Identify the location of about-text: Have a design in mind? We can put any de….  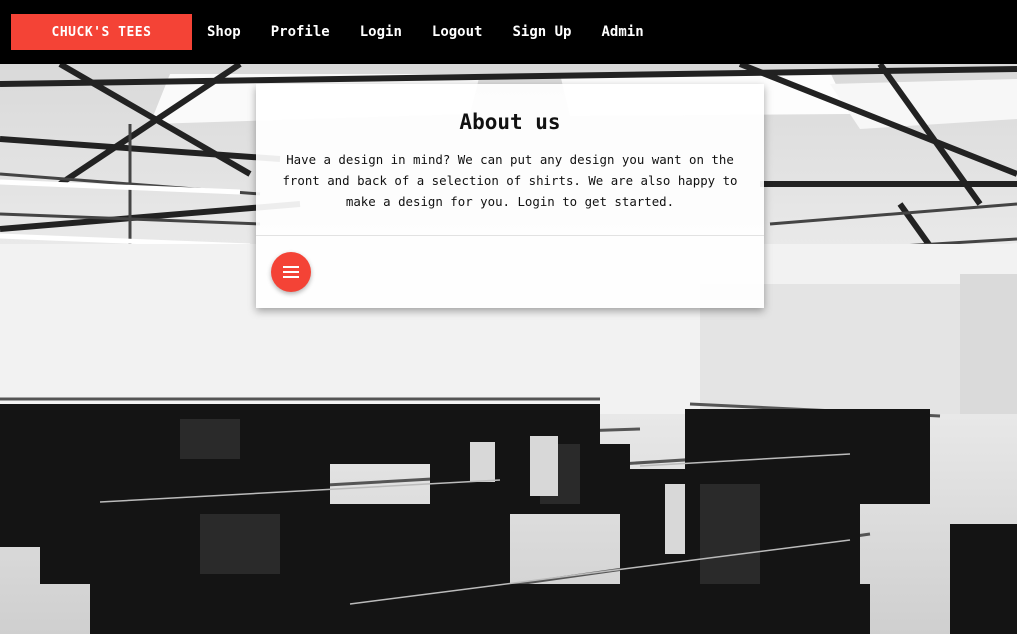
(510, 180).